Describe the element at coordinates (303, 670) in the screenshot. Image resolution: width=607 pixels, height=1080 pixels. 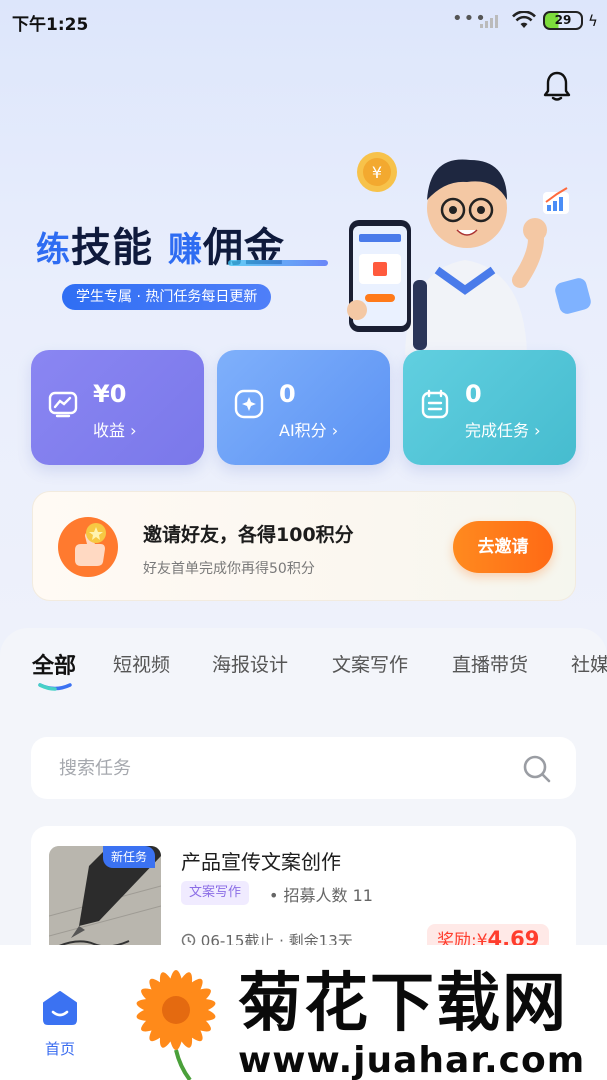
I see `category-tabs: 全部 短视频 海报设计 文案写作 直播带货 社媒` at that location.